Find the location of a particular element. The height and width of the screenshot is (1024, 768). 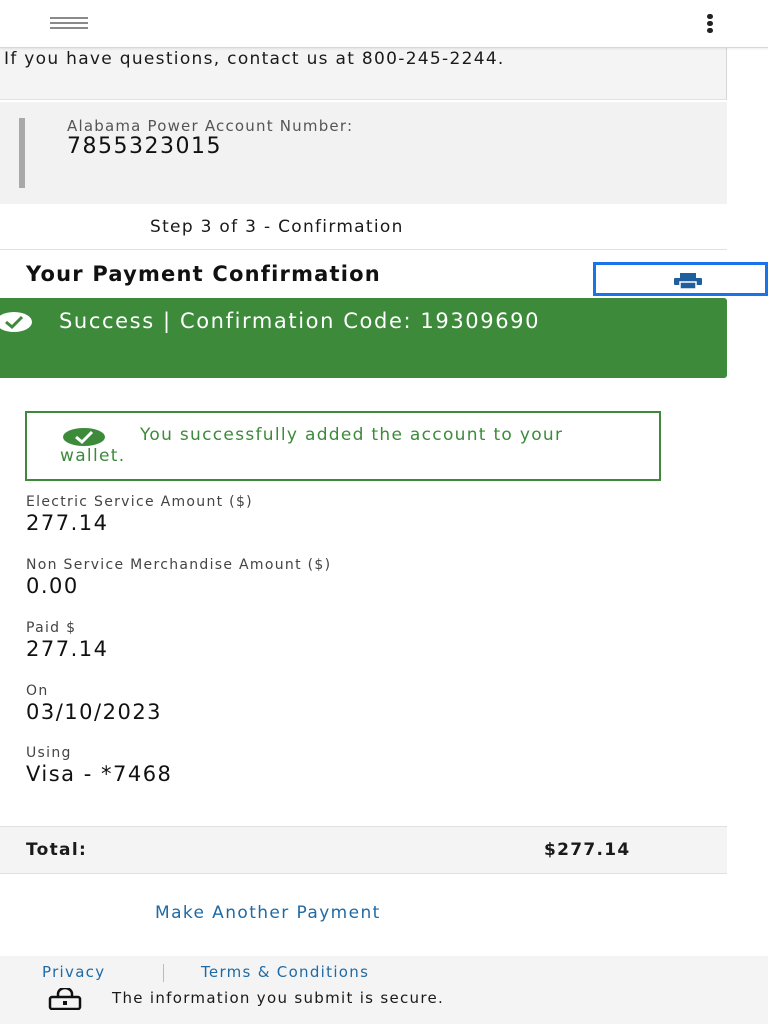

make-another-payment-link: Make Another Payment is located at coordinates (268, 913).